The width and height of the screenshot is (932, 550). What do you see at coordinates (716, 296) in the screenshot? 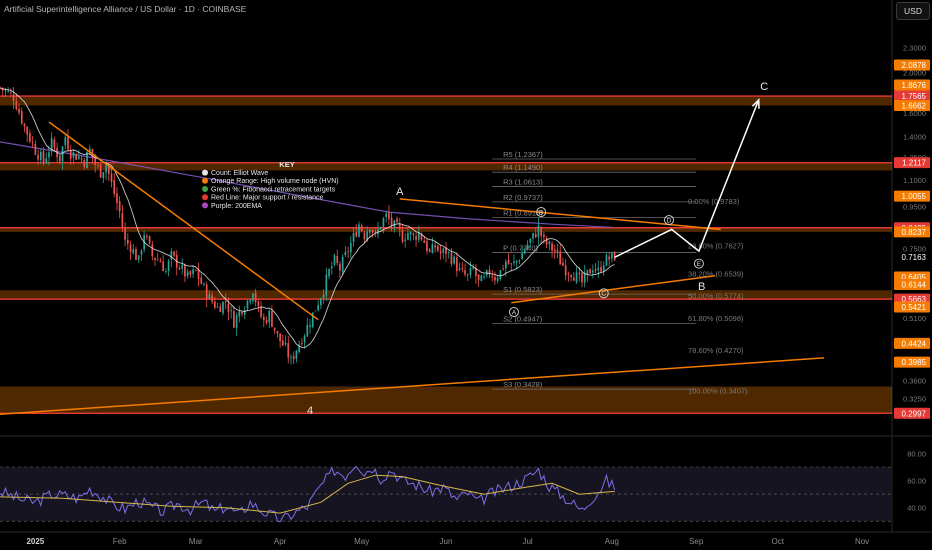
I see `fib-label: 50.00% (0.5774)` at bounding box center [716, 296].